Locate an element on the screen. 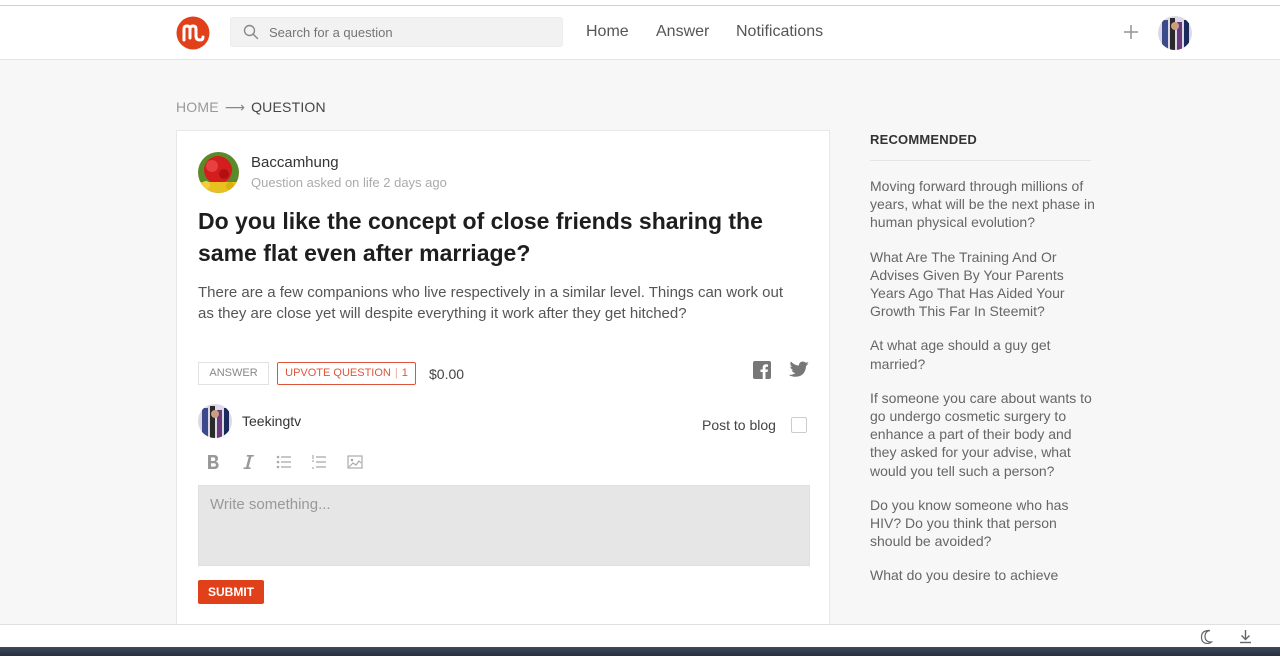  search-icon is located at coordinates (251, 32).